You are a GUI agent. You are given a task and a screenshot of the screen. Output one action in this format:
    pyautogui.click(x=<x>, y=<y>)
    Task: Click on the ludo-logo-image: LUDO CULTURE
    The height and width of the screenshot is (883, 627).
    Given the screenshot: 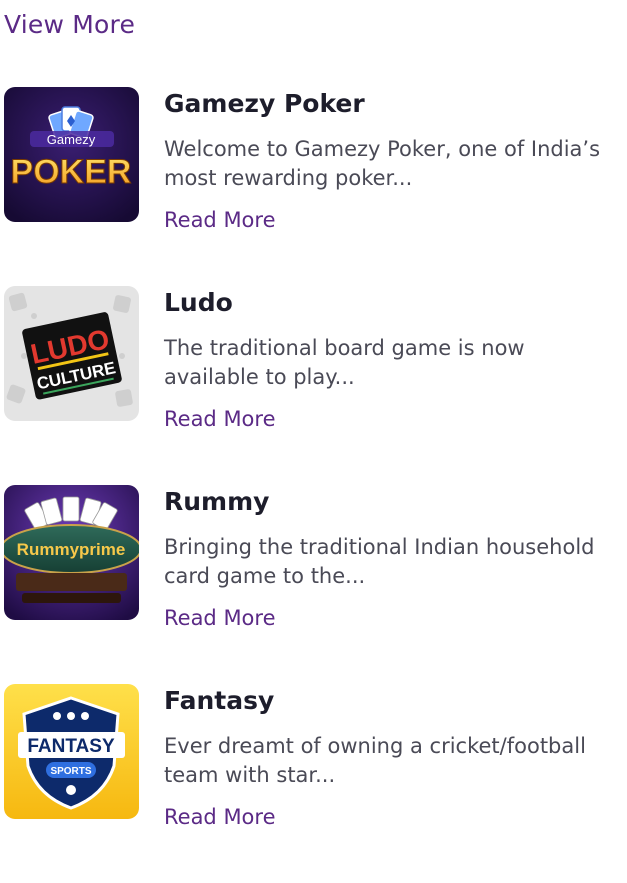 What is the action you would take?
    pyautogui.click(x=71, y=353)
    